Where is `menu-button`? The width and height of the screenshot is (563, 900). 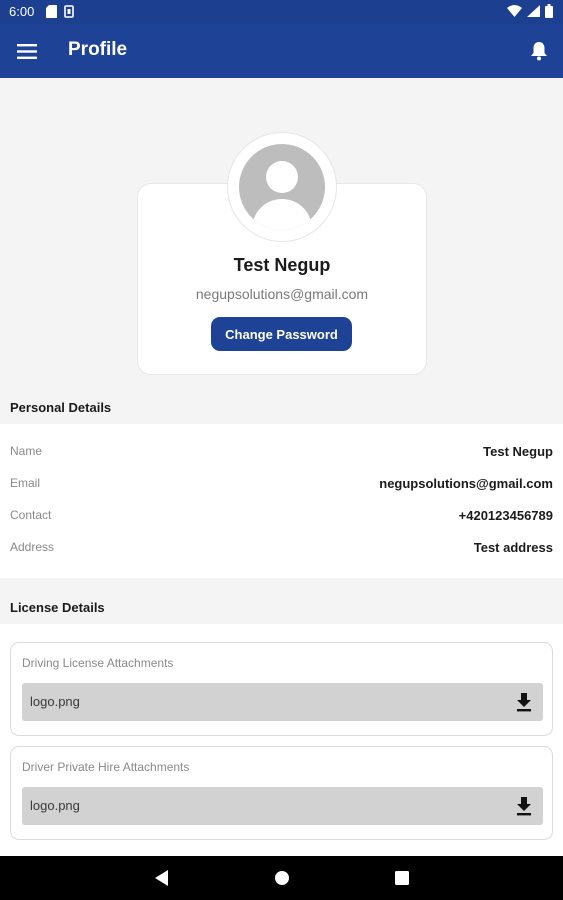
menu-button is located at coordinates (27, 51).